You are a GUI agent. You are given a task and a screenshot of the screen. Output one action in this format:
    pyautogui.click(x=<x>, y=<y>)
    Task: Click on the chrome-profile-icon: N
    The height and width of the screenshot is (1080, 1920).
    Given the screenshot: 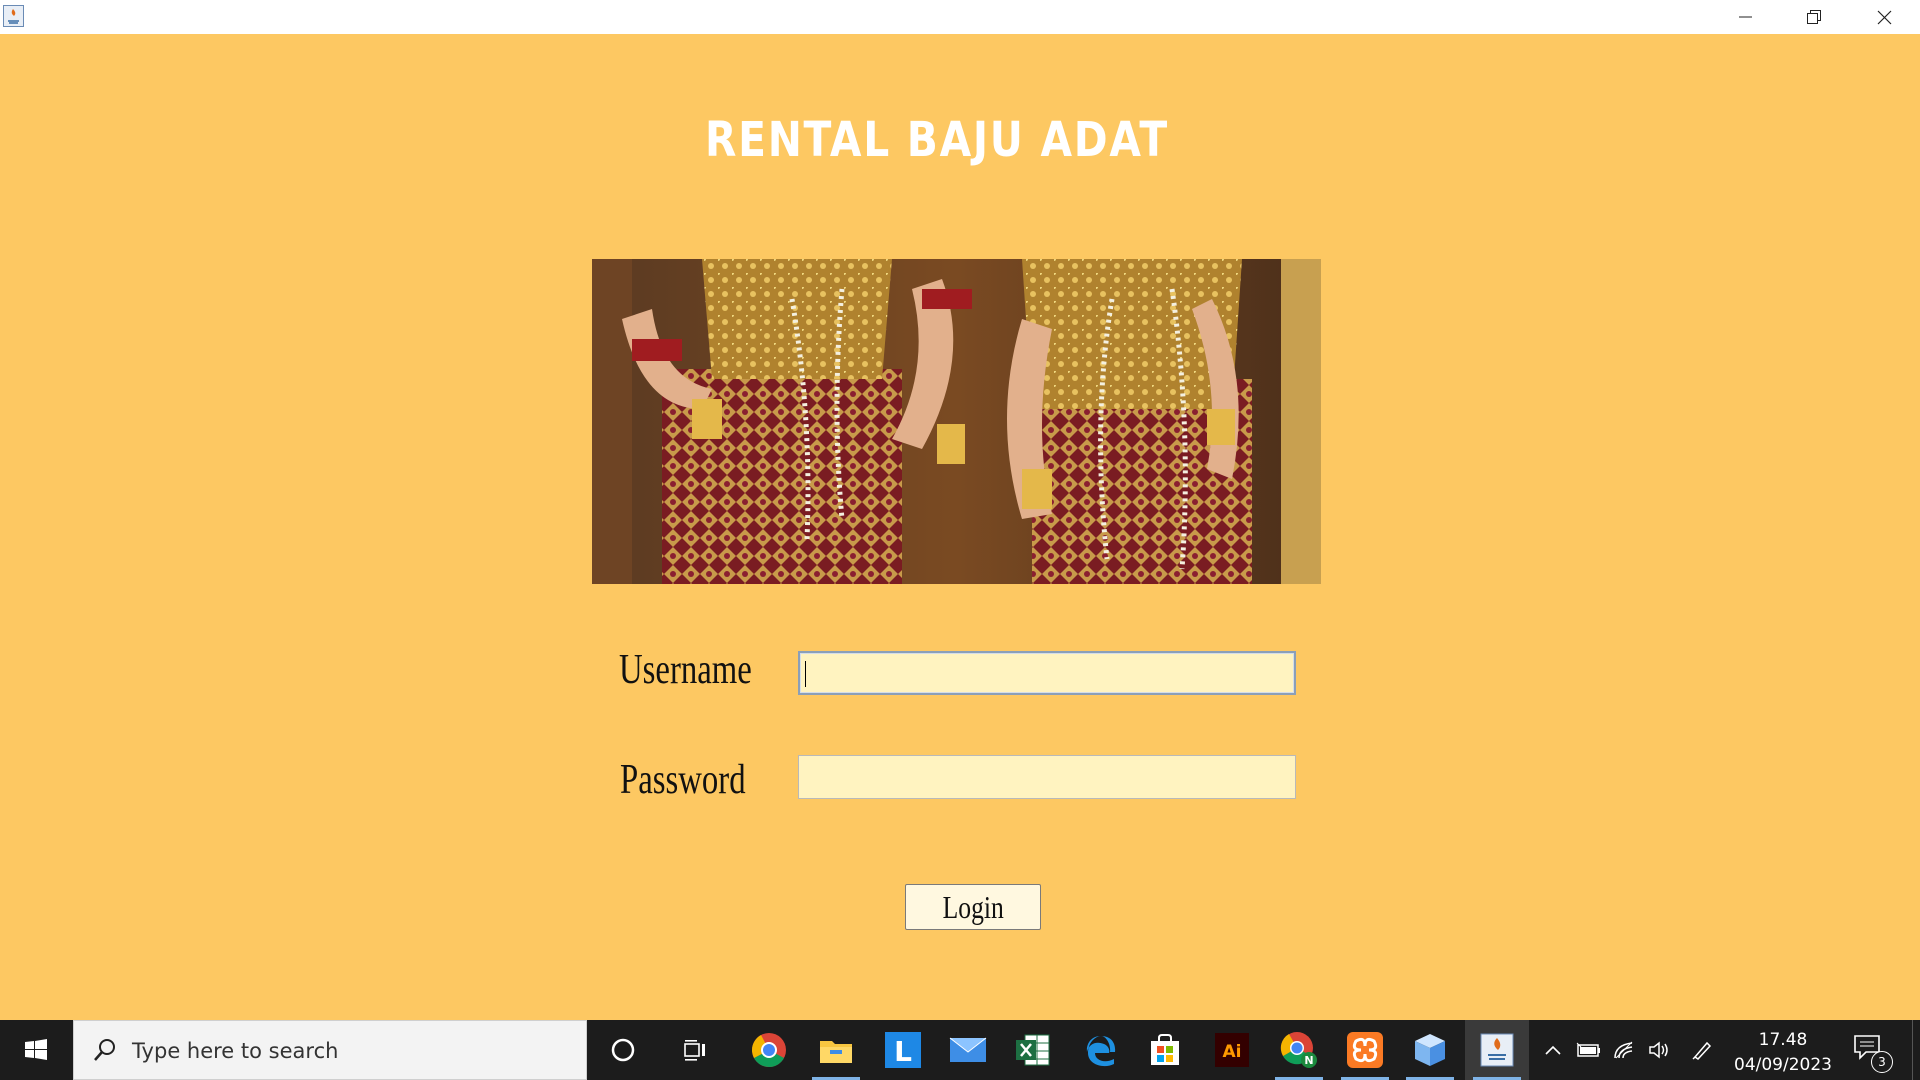 What is the action you would take?
    pyautogui.click(x=1298, y=1050)
    